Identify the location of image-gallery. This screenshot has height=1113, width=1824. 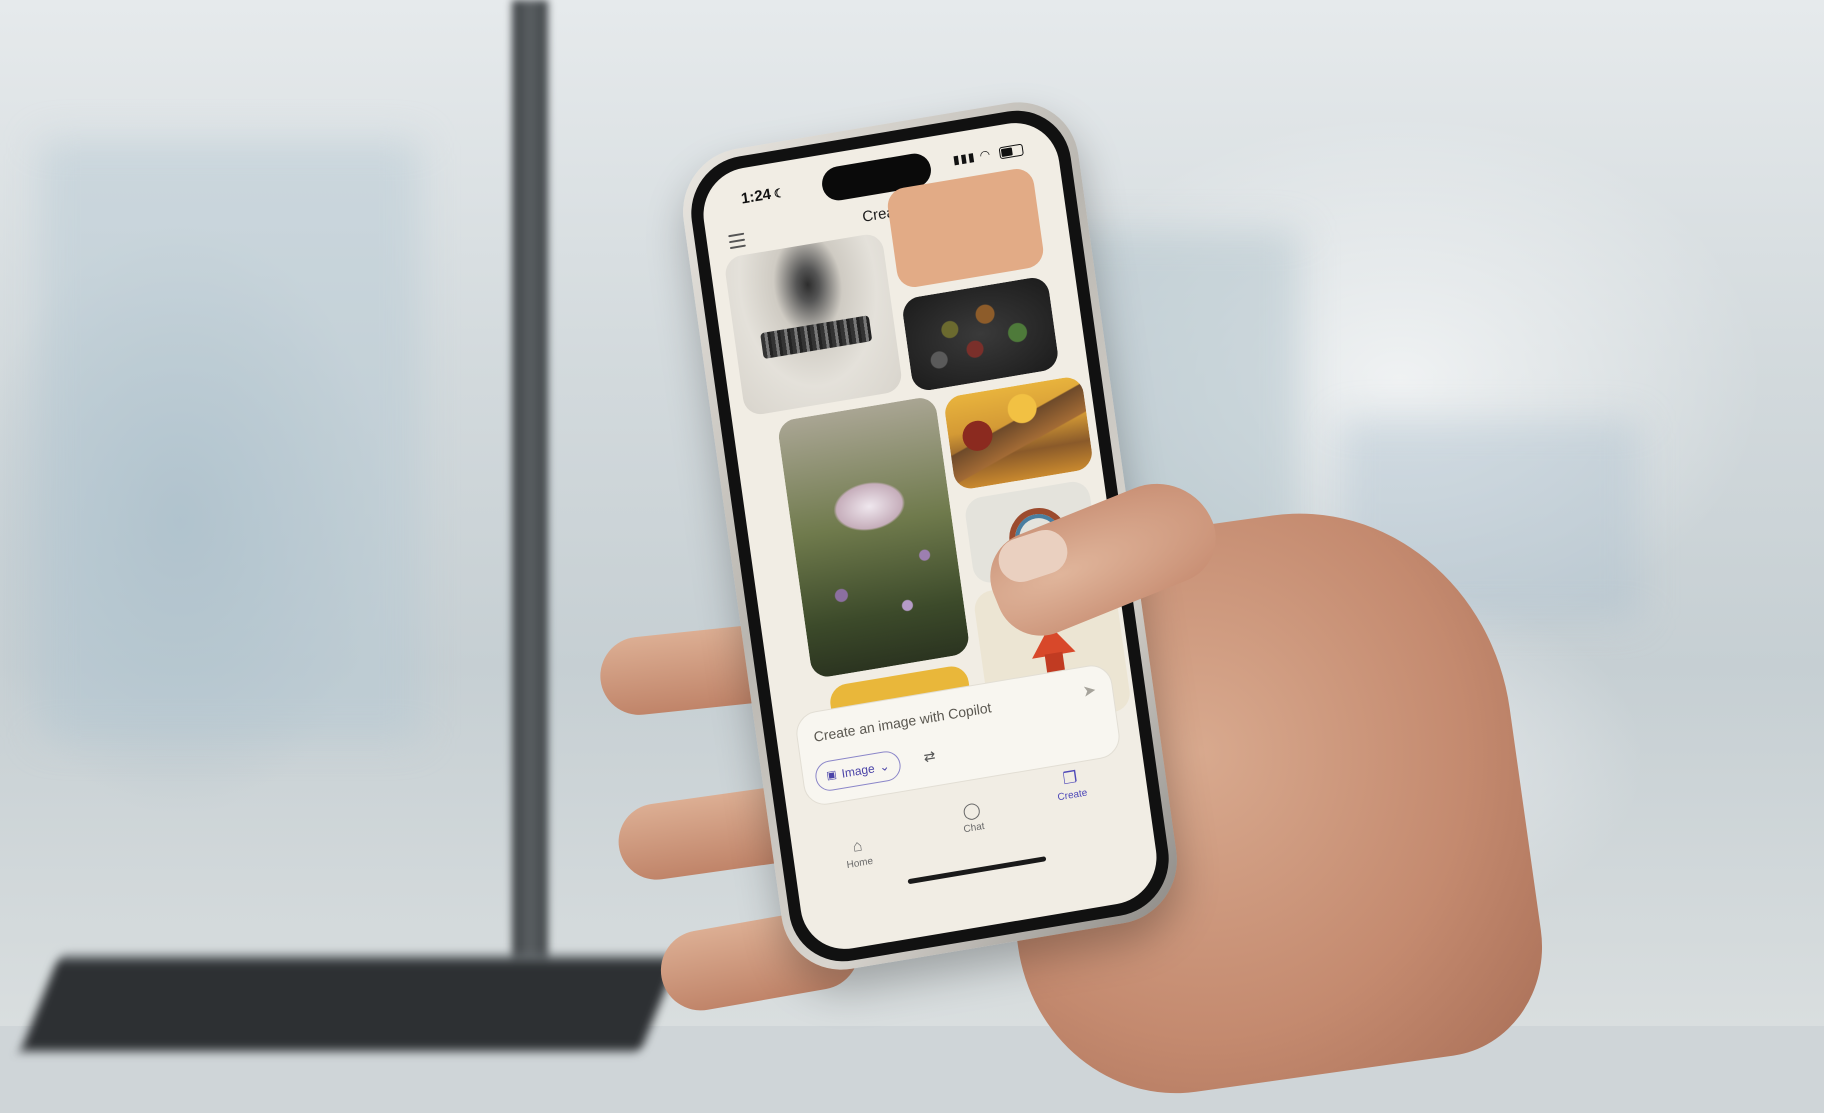
(928, 456).